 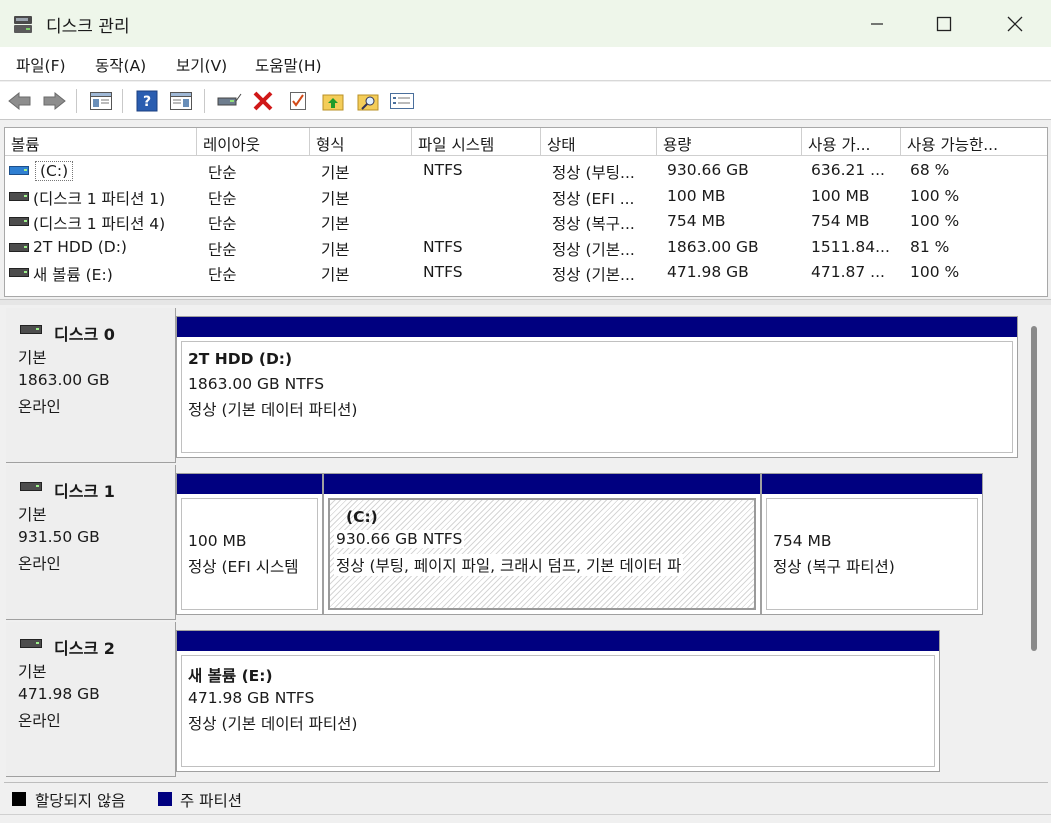 I want to click on partition-body: 새 볼륨 (E:) 471.98 GB NTFS 정상 (기본 데이터 파티션), so click(x=558, y=711).